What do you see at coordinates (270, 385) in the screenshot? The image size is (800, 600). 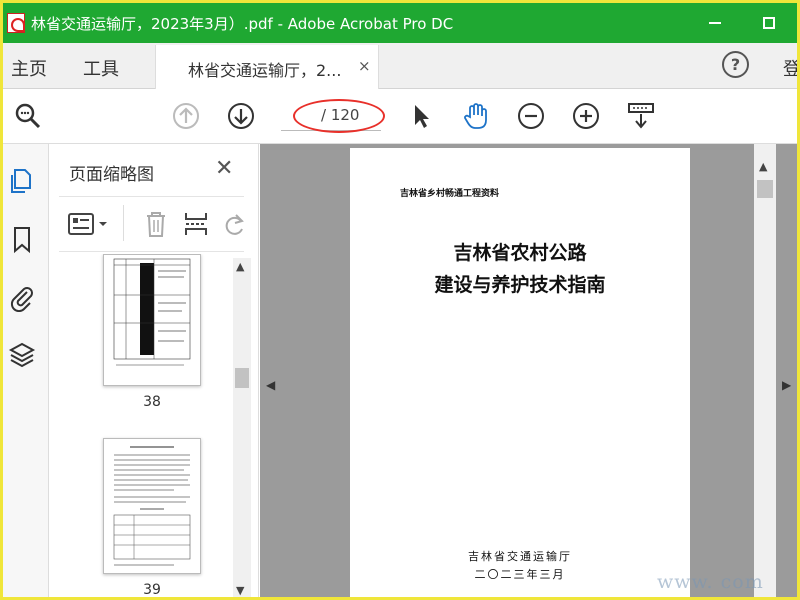 I see `collapse-left-icon: ◀` at bounding box center [270, 385].